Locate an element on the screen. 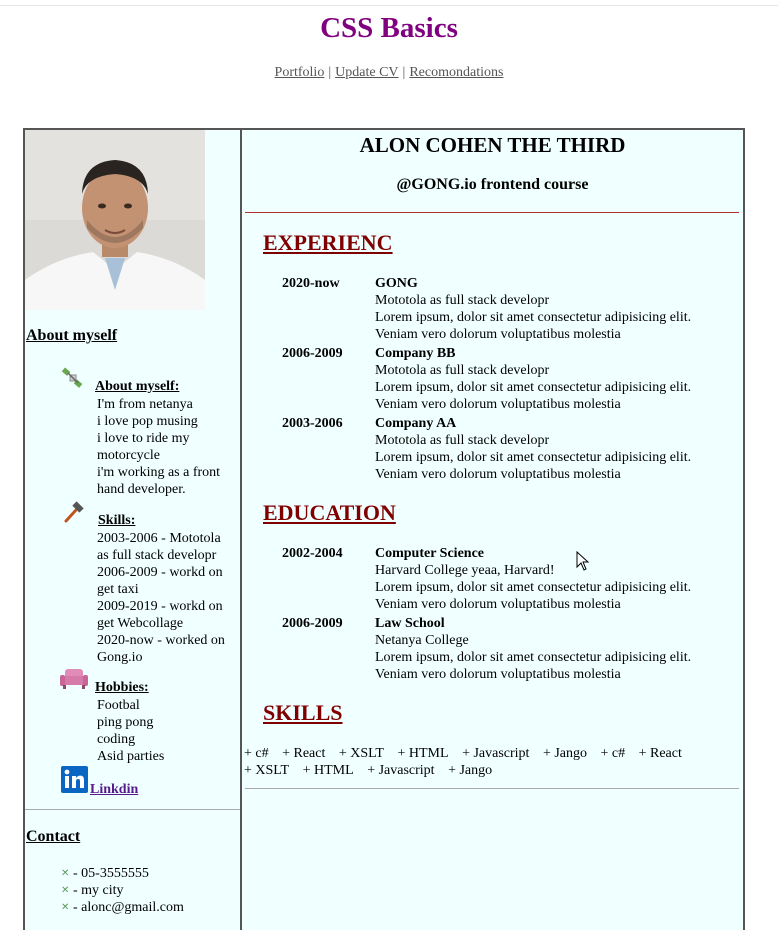 The height and width of the screenshot is (930, 778). entry-degree: Computer Science is located at coordinates (429, 553).